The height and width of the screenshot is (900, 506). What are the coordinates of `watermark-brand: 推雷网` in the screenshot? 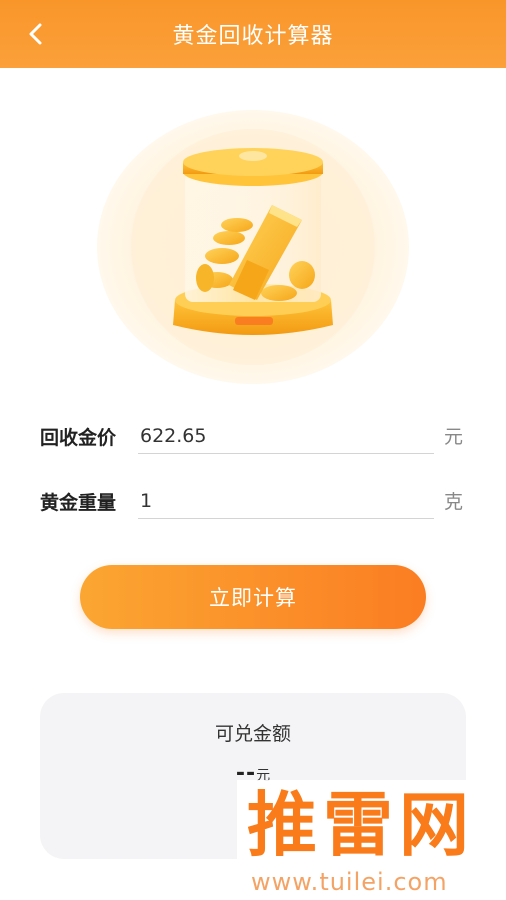 It's located at (361, 825).